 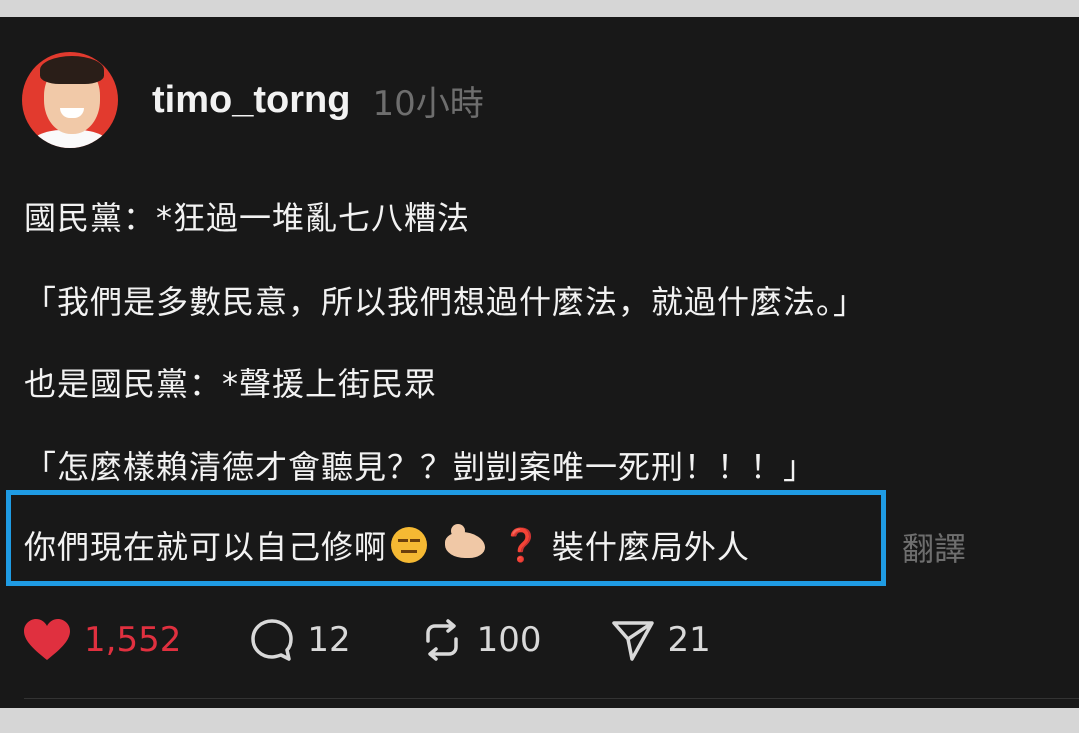 I want to click on repost-button: 100, so click(x=480, y=640).